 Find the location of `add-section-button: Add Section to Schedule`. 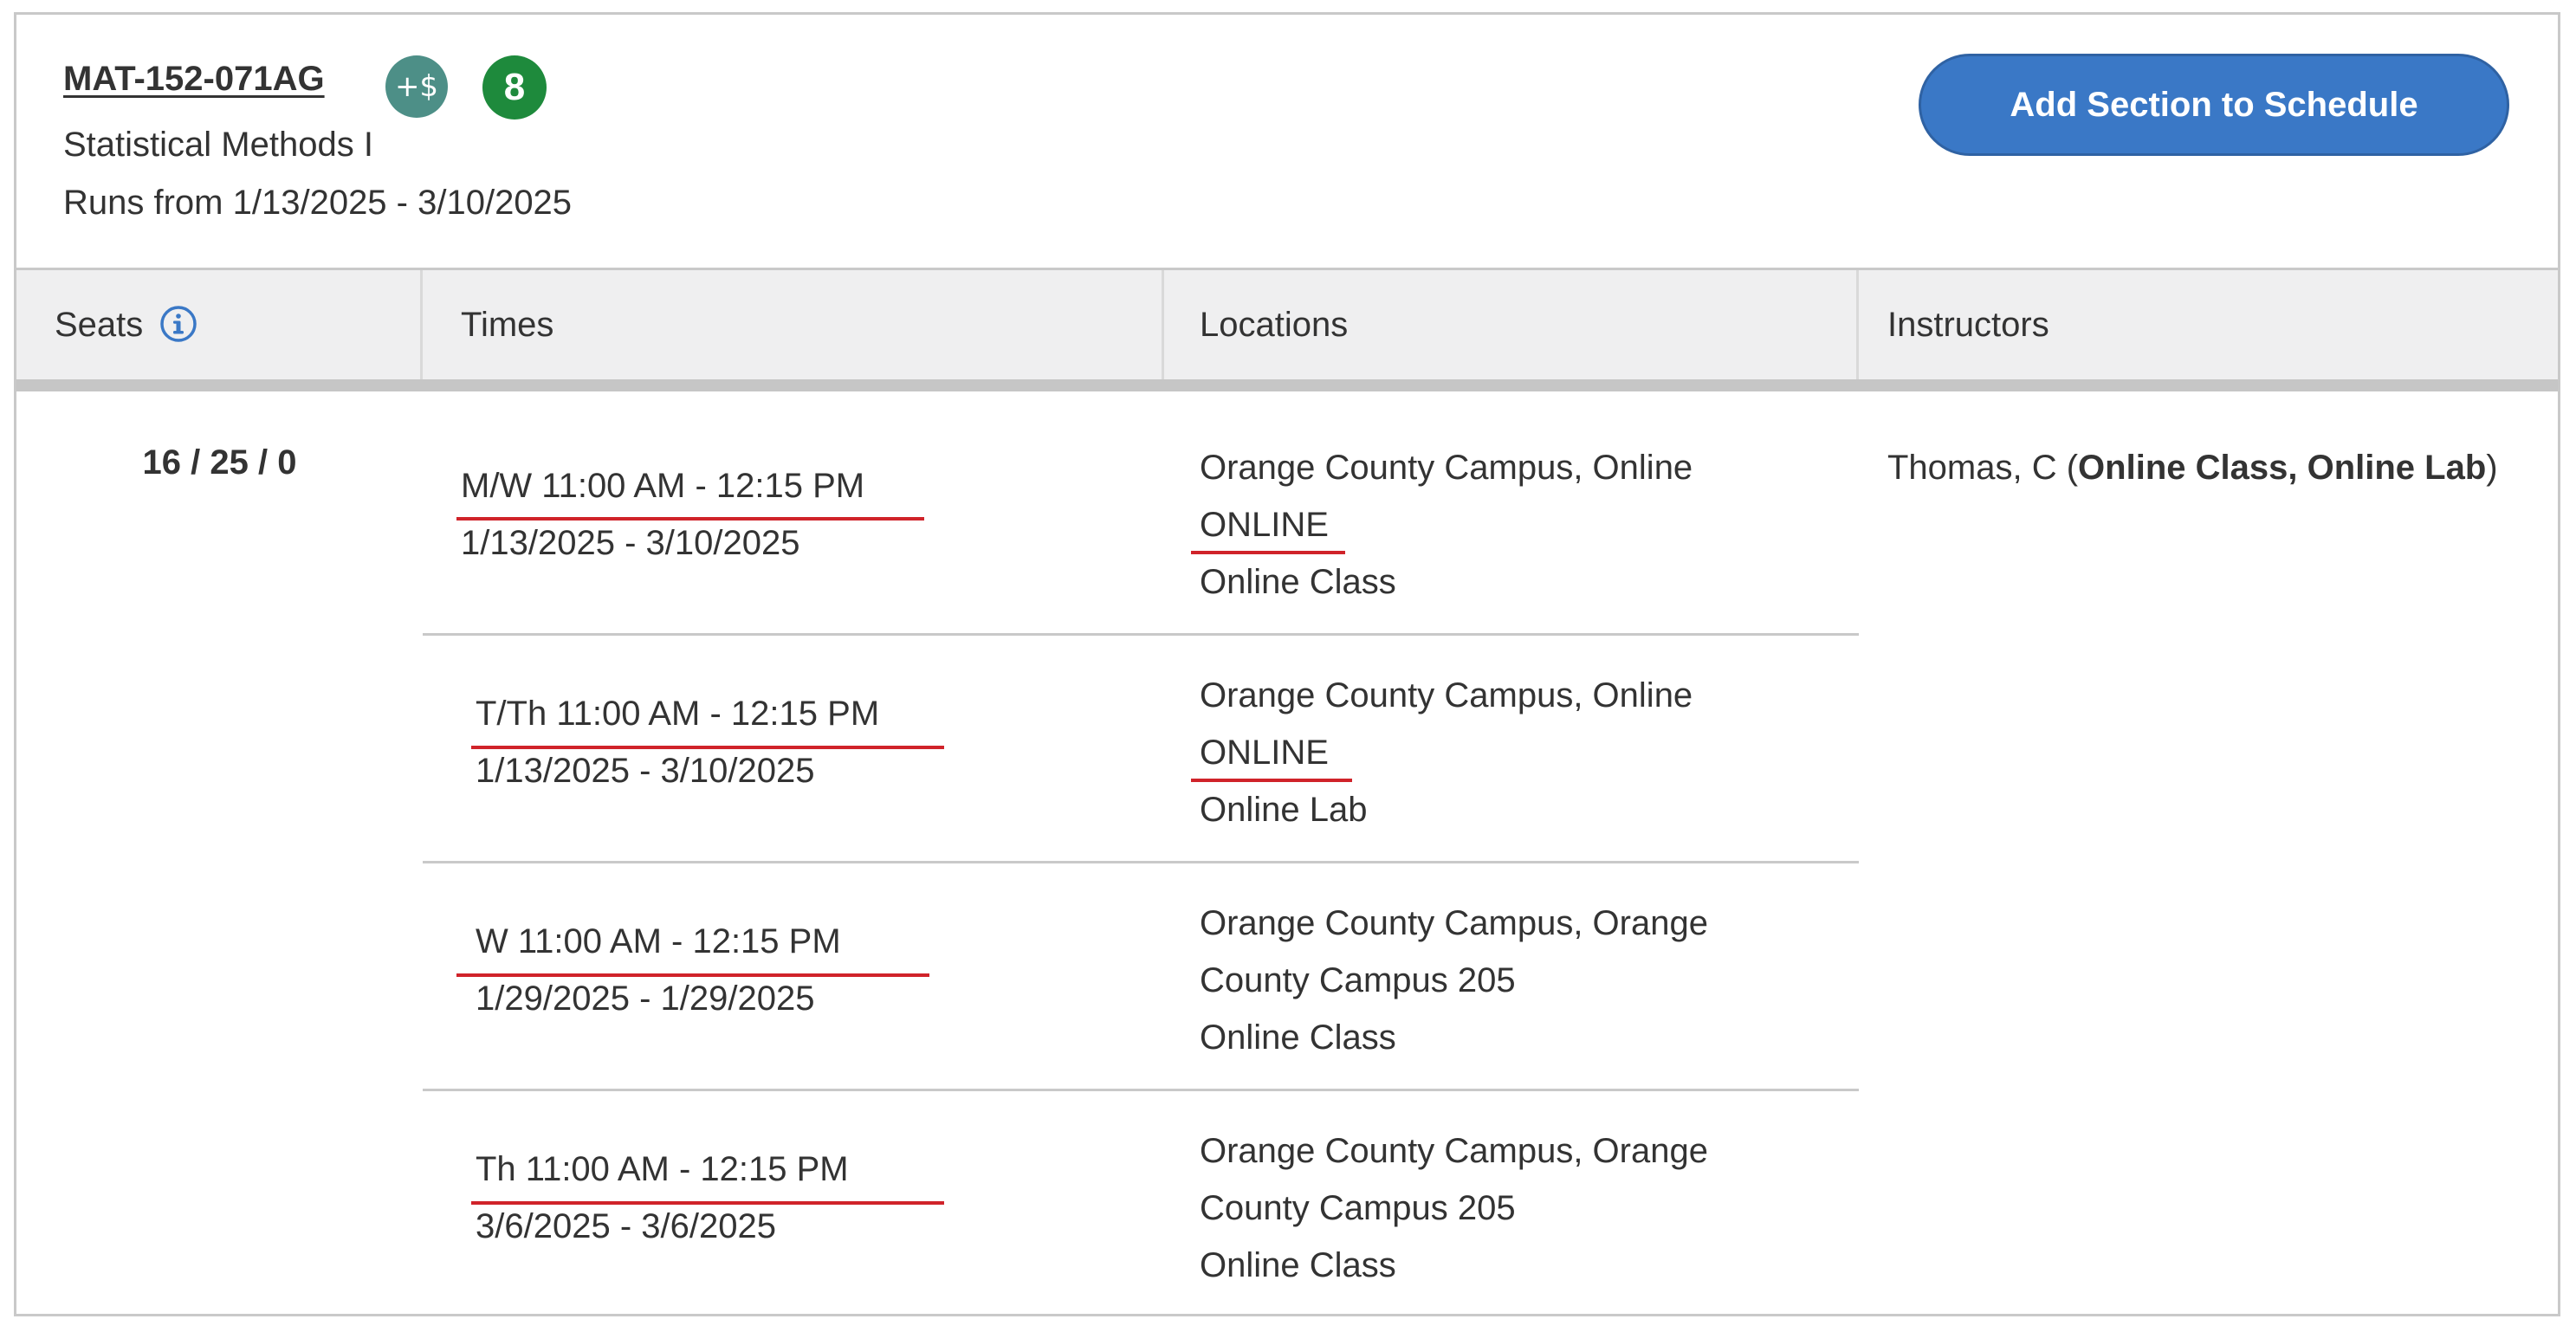

add-section-button: Add Section to Schedule is located at coordinates (2214, 105).